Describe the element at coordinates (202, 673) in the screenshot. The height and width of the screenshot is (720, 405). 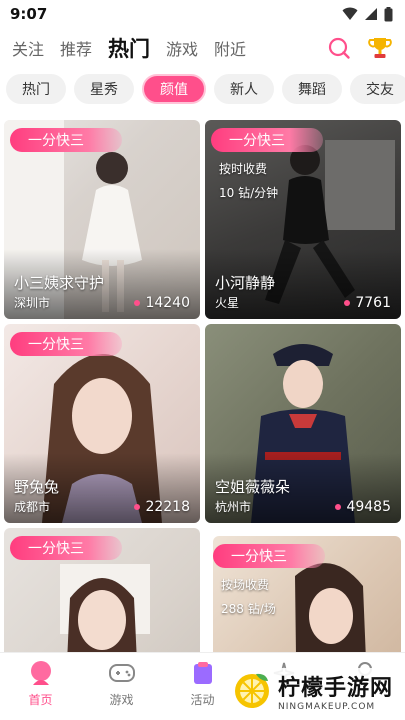
I see `activity-icon` at that location.